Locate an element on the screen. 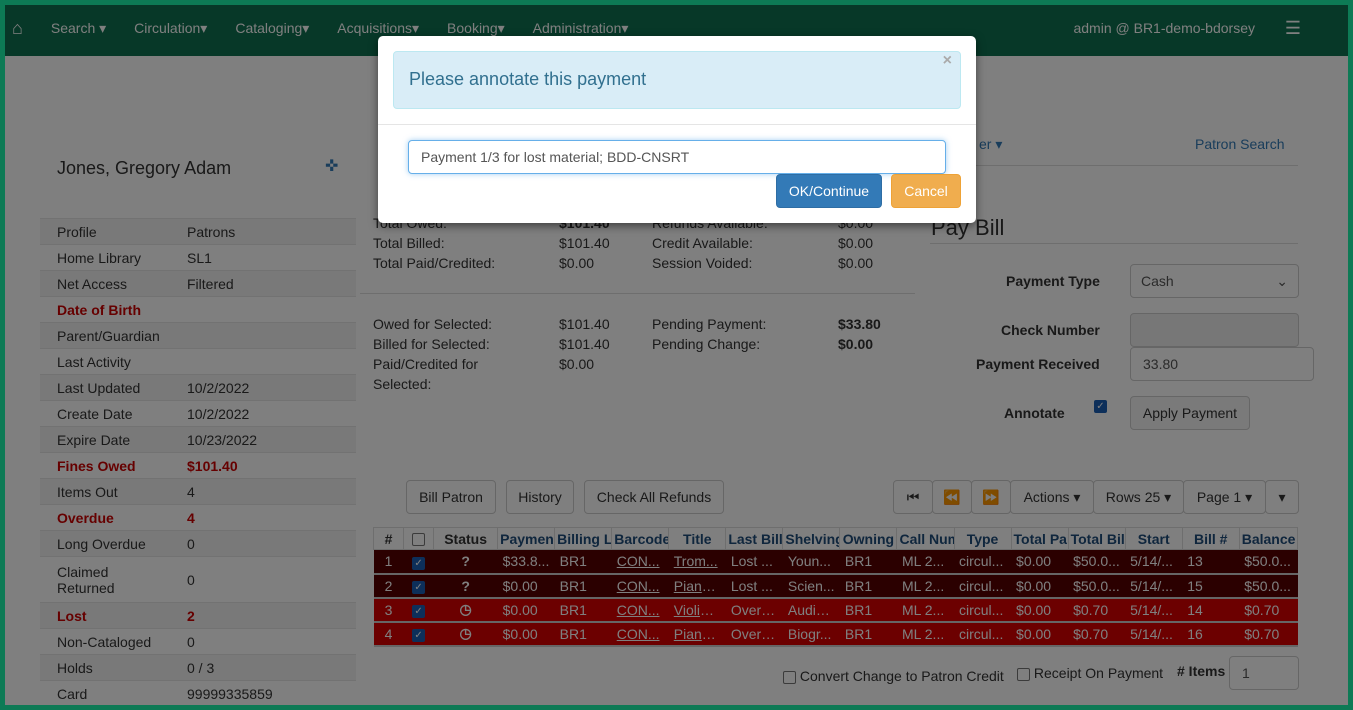 This screenshot has height=710, width=1353. cancel-button: Cancel is located at coordinates (926, 191).